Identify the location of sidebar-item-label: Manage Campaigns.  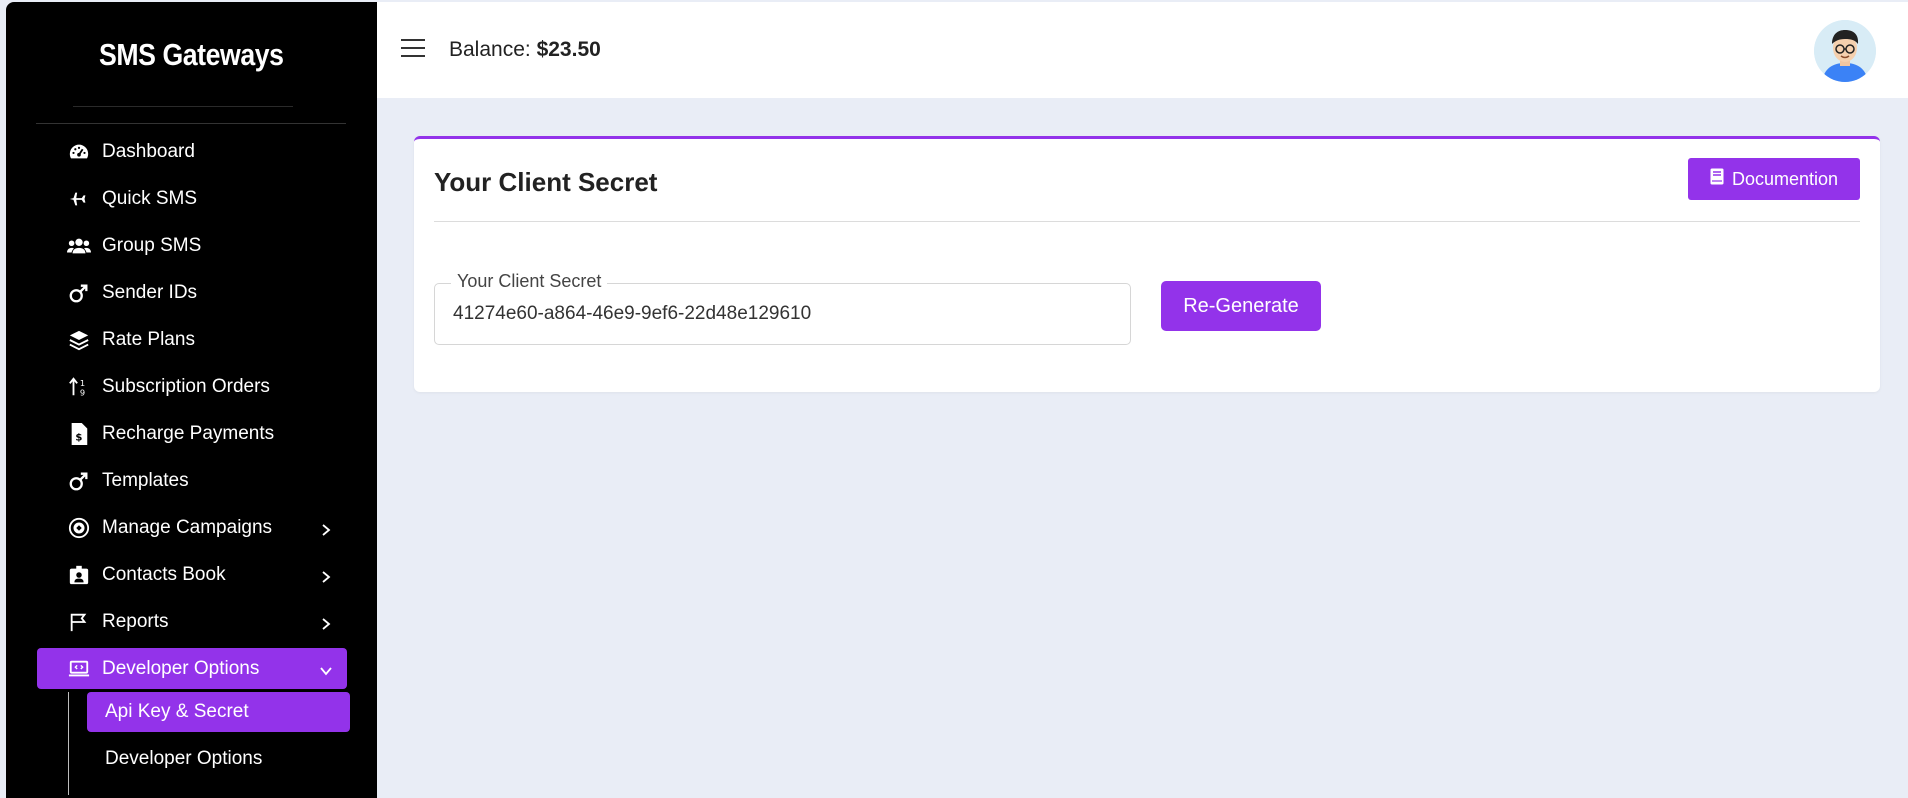
(187, 527).